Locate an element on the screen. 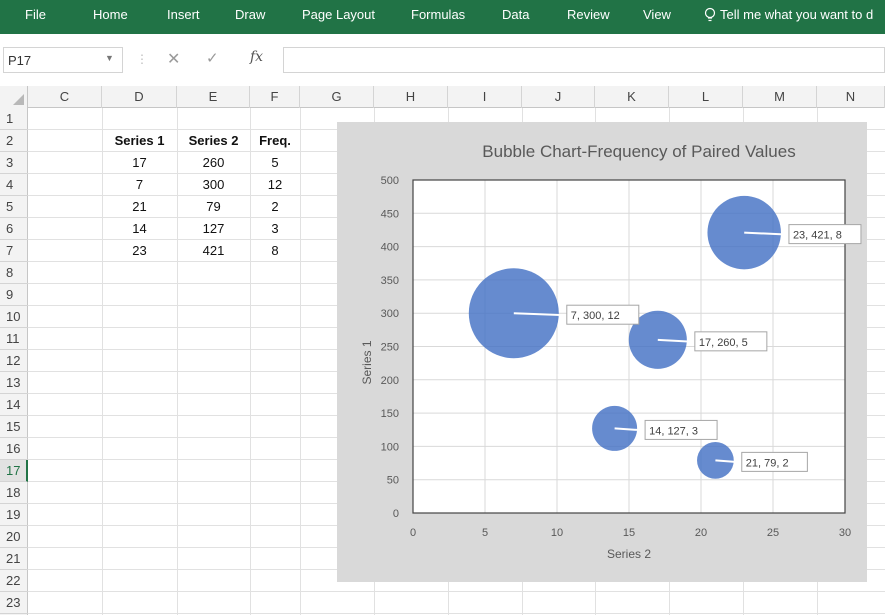 The height and width of the screenshot is (615, 885). table-cell: 23 is located at coordinates (139, 251).